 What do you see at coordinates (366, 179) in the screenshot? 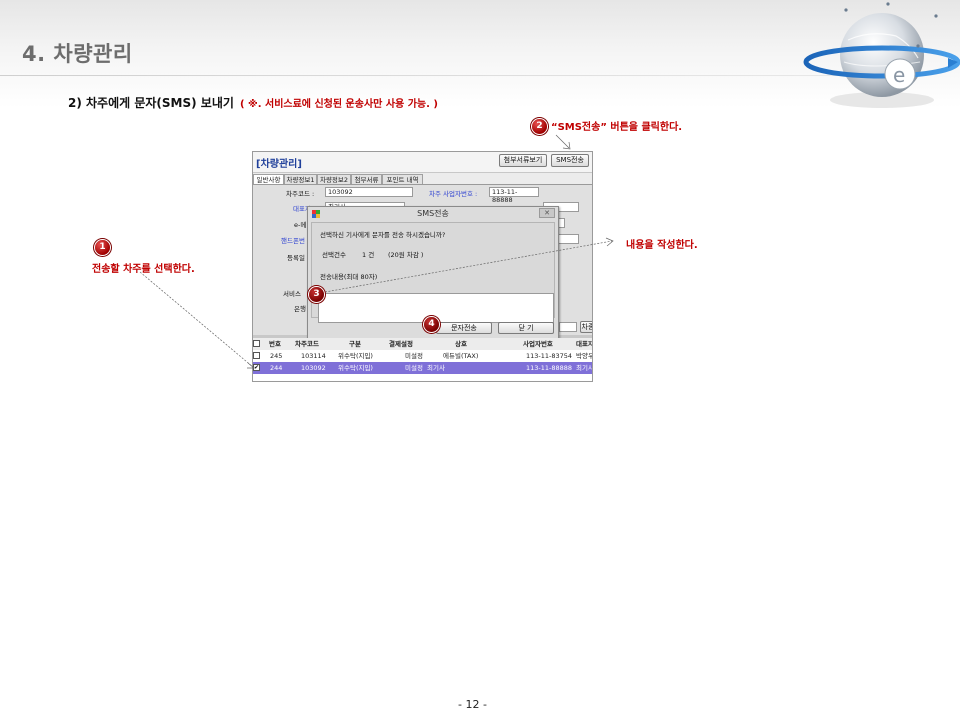
I see `tab-attachments: 첨부서류` at bounding box center [366, 179].